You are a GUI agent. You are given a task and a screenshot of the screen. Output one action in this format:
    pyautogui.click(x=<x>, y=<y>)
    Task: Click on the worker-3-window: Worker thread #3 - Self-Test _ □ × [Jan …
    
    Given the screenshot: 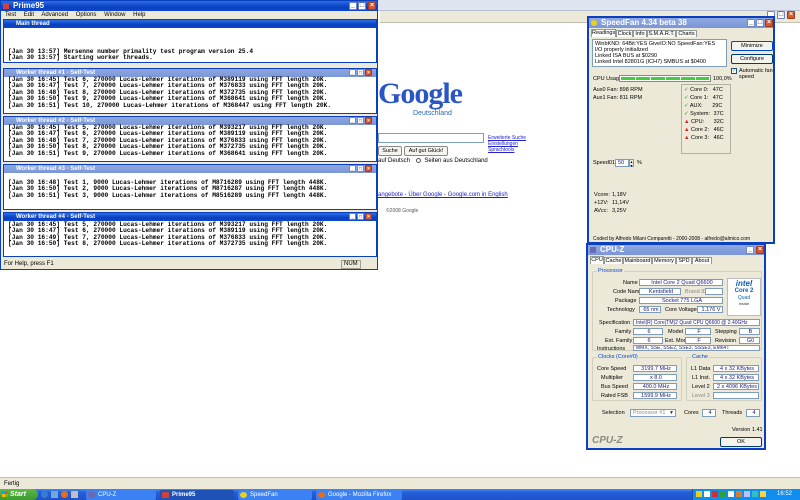 What is the action you would take?
    pyautogui.click(x=190, y=187)
    